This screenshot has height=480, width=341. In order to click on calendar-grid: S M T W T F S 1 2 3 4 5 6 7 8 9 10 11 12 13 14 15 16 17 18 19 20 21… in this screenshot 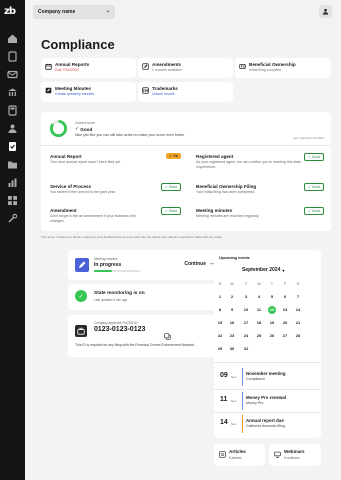, I will do `click(267, 310)`.